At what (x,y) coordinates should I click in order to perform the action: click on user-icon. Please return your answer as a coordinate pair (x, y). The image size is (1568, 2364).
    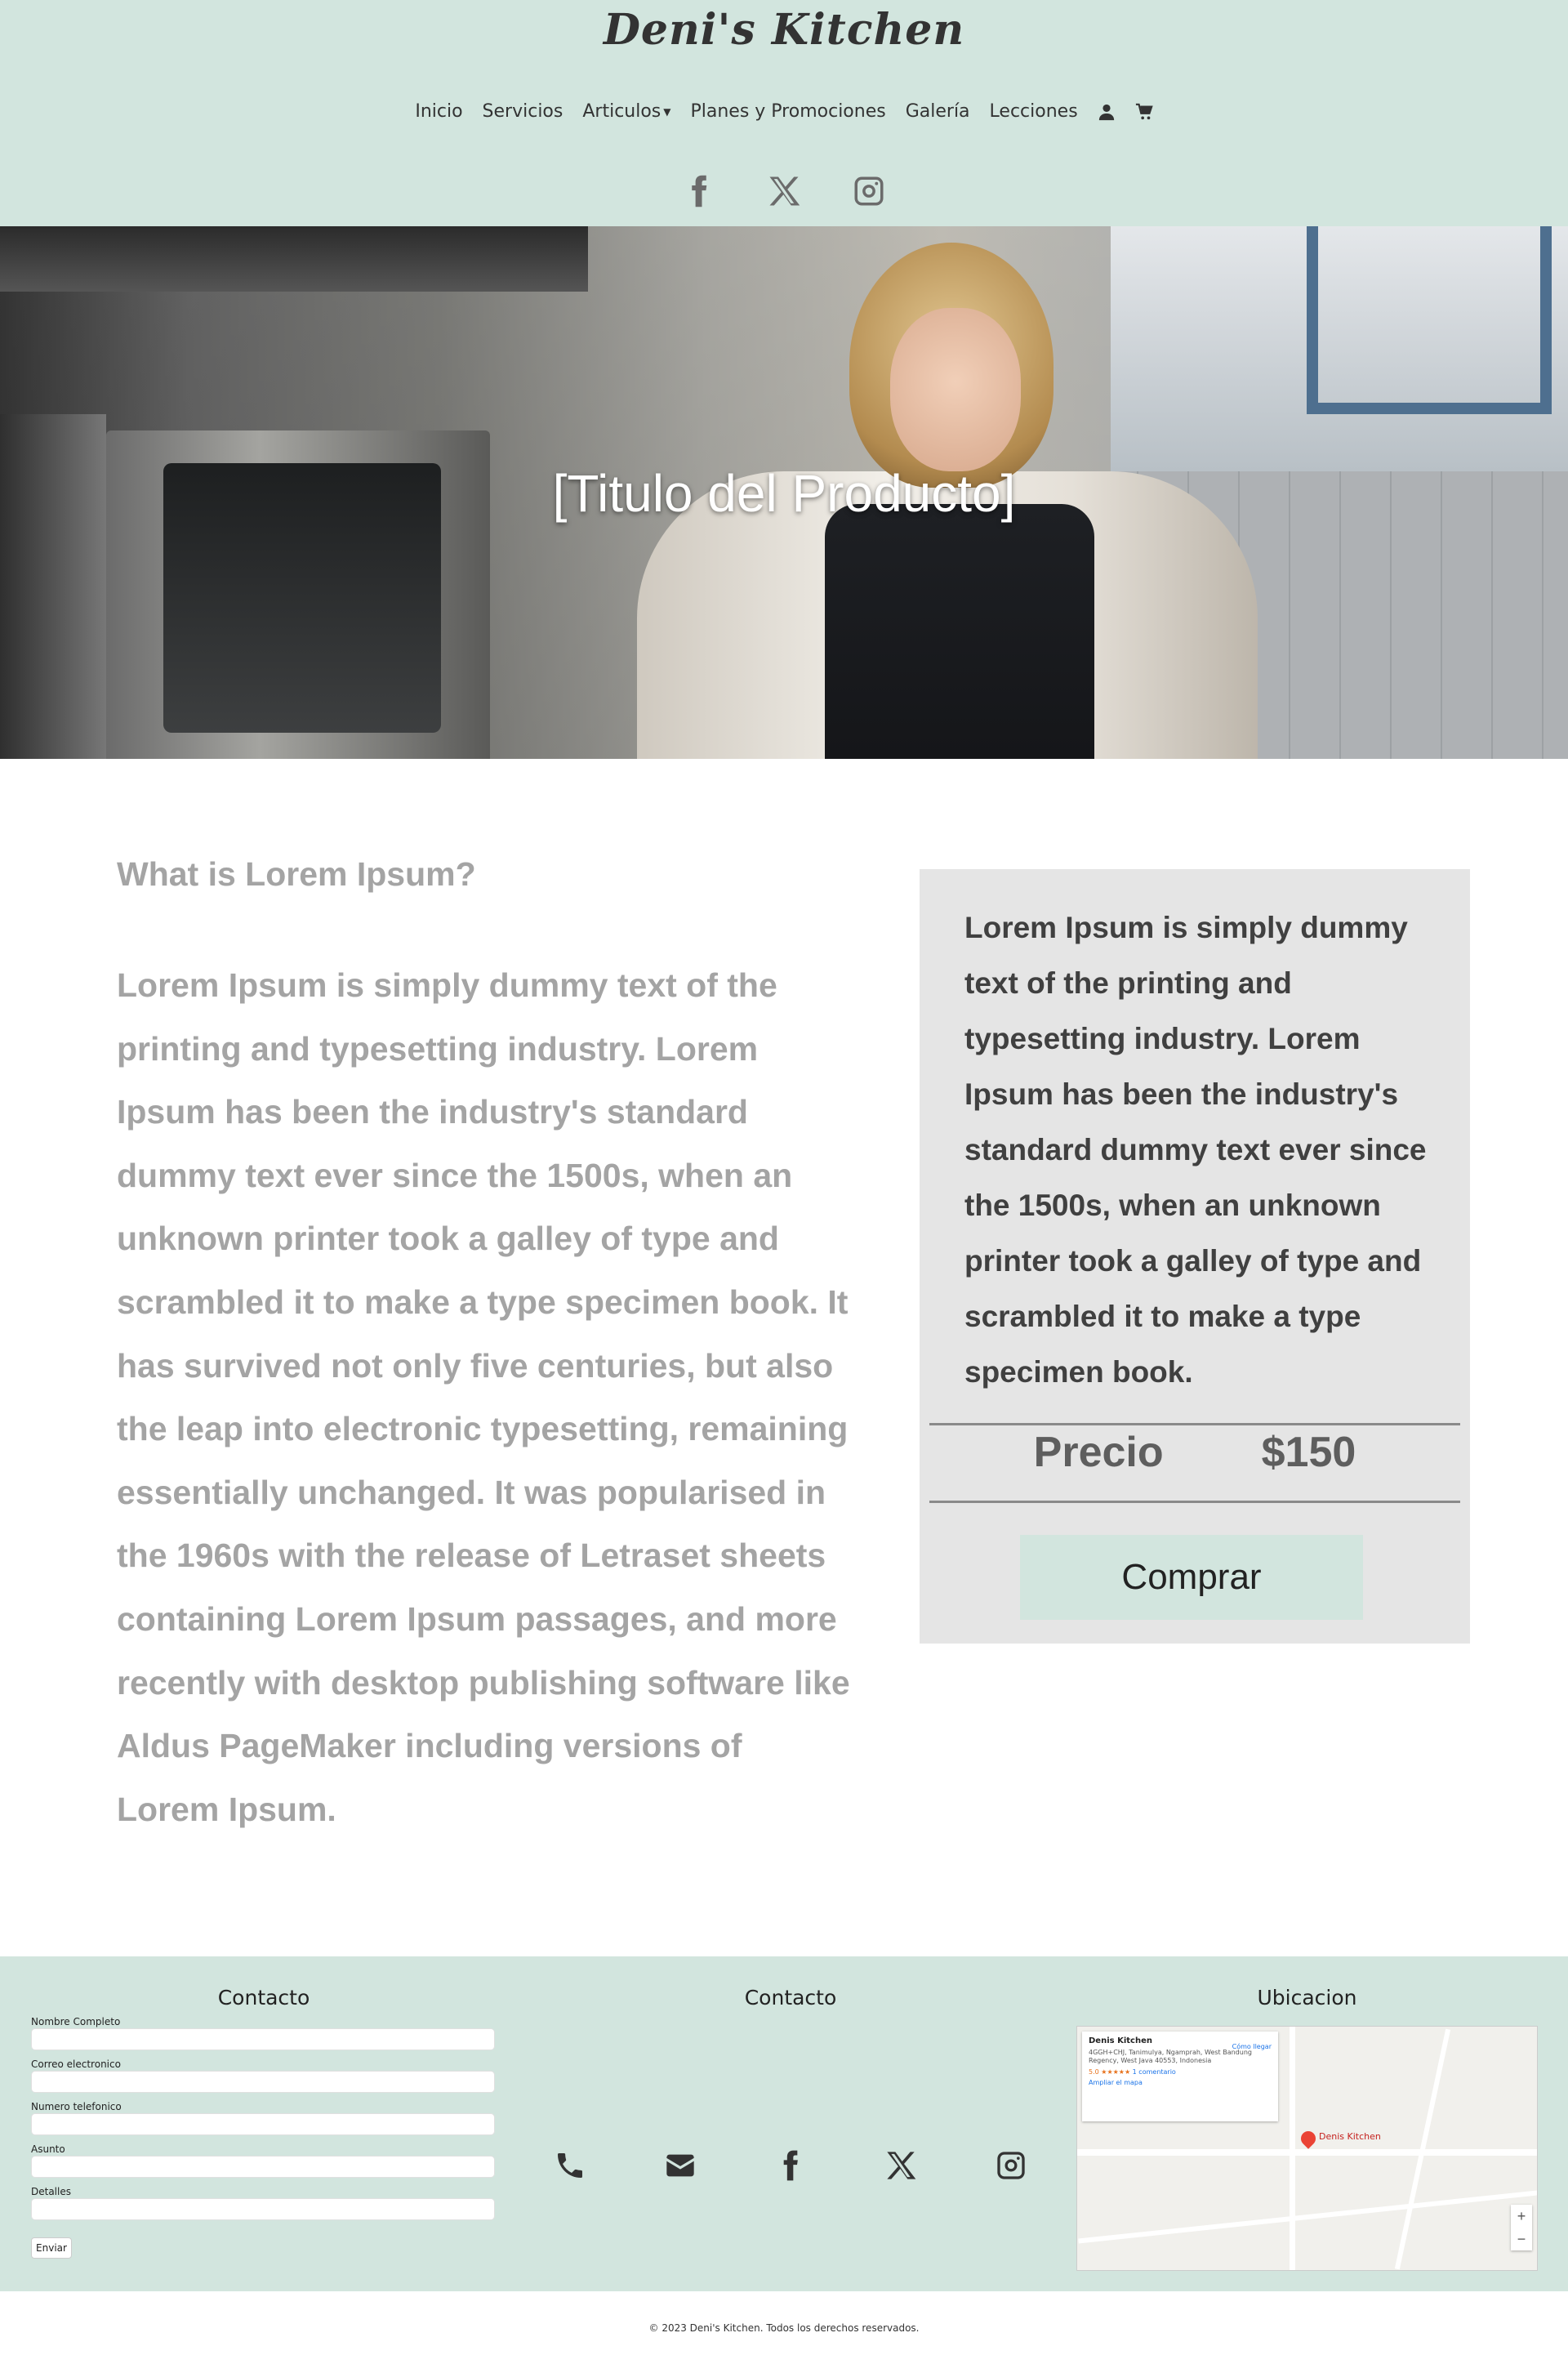
    Looking at the image, I should click on (1107, 112).